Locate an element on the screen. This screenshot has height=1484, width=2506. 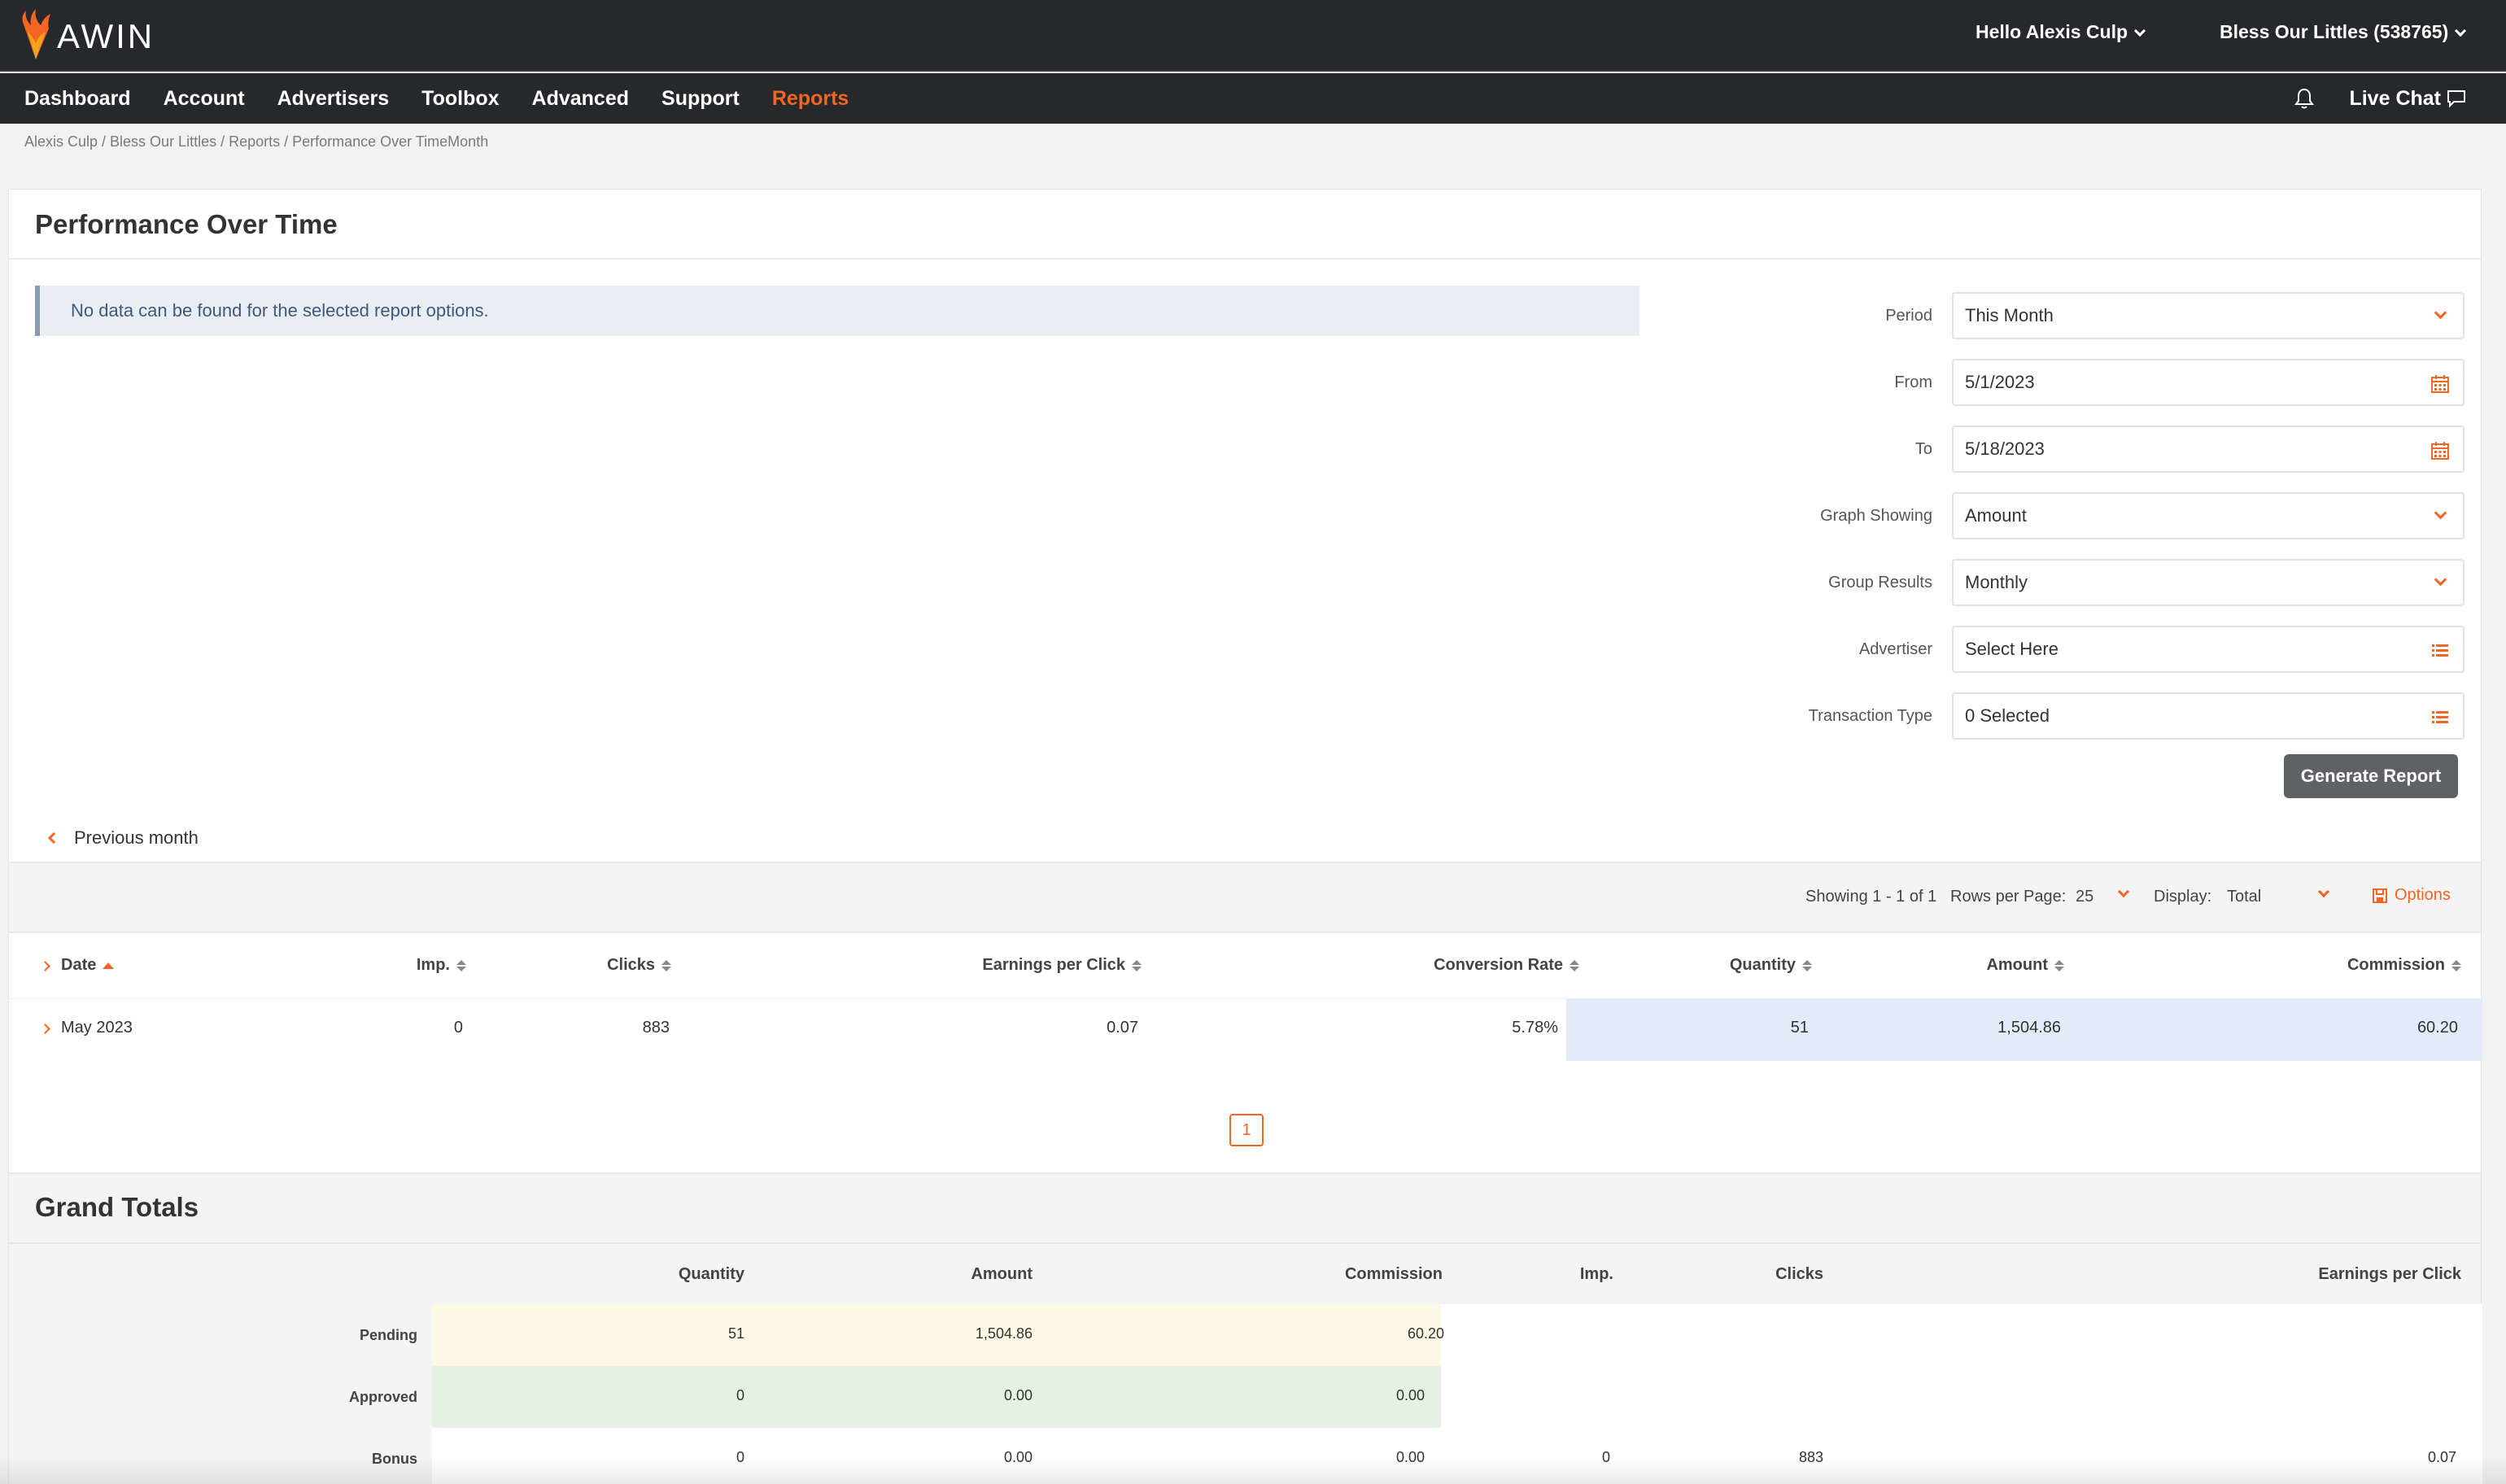
cell-imp: 0 is located at coordinates (458, 1028).